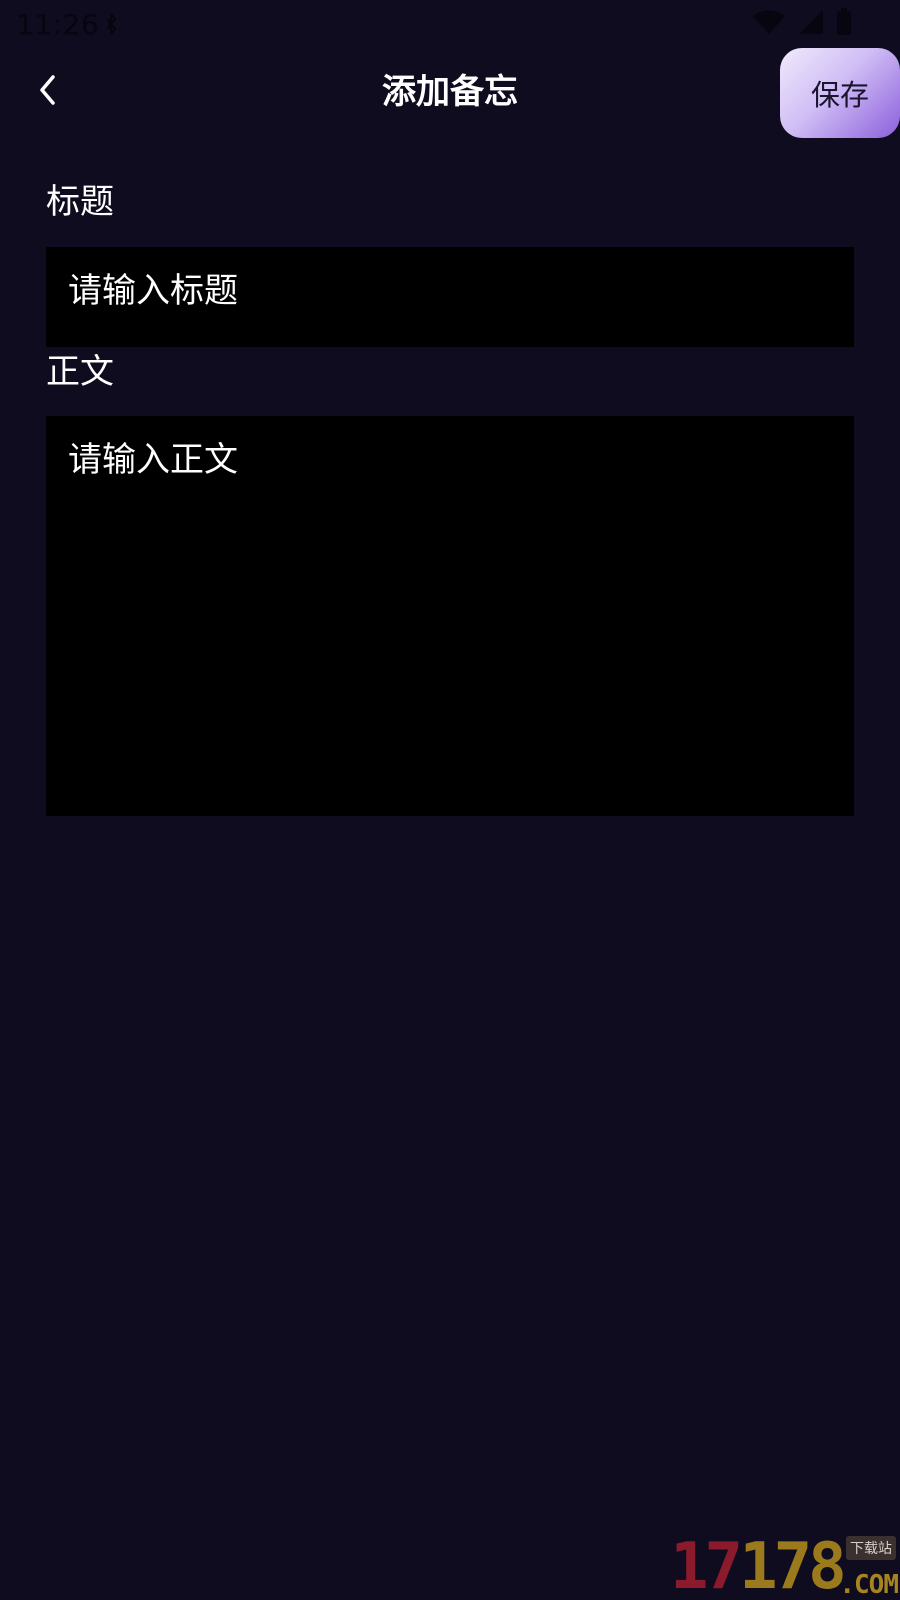 The height and width of the screenshot is (1600, 900). Describe the element at coordinates (450, 24) in the screenshot. I see `status-bar: 11:26` at that location.